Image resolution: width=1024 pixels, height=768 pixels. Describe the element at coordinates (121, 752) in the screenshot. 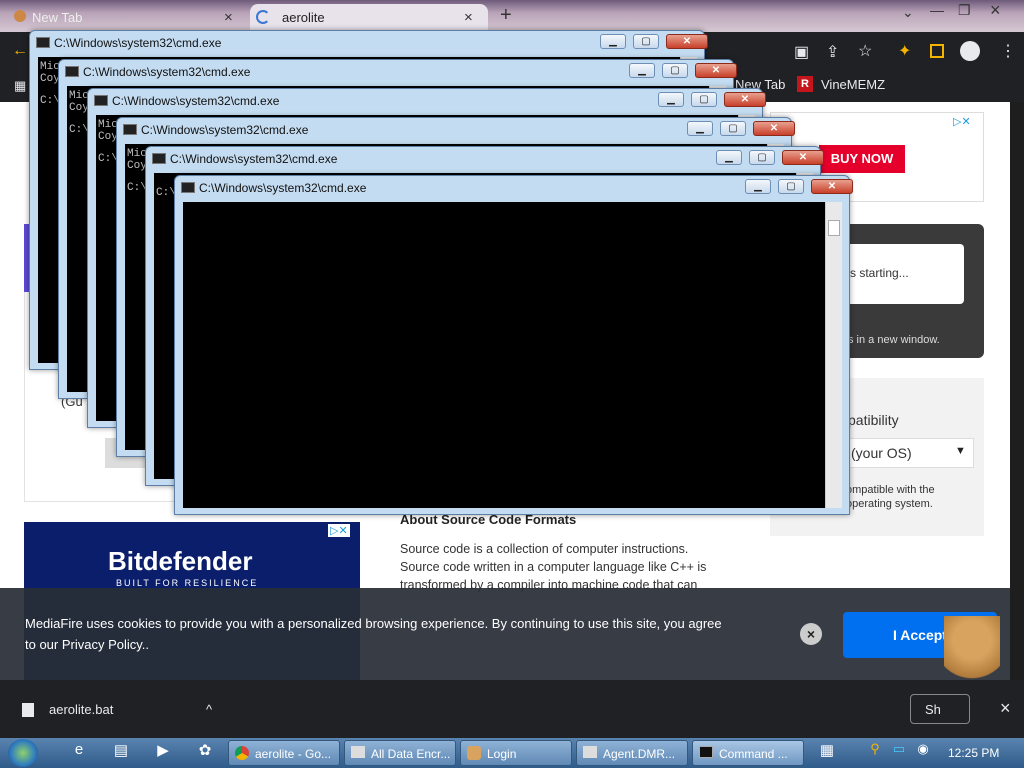

I see `explorer-icon: ▤` at that location.